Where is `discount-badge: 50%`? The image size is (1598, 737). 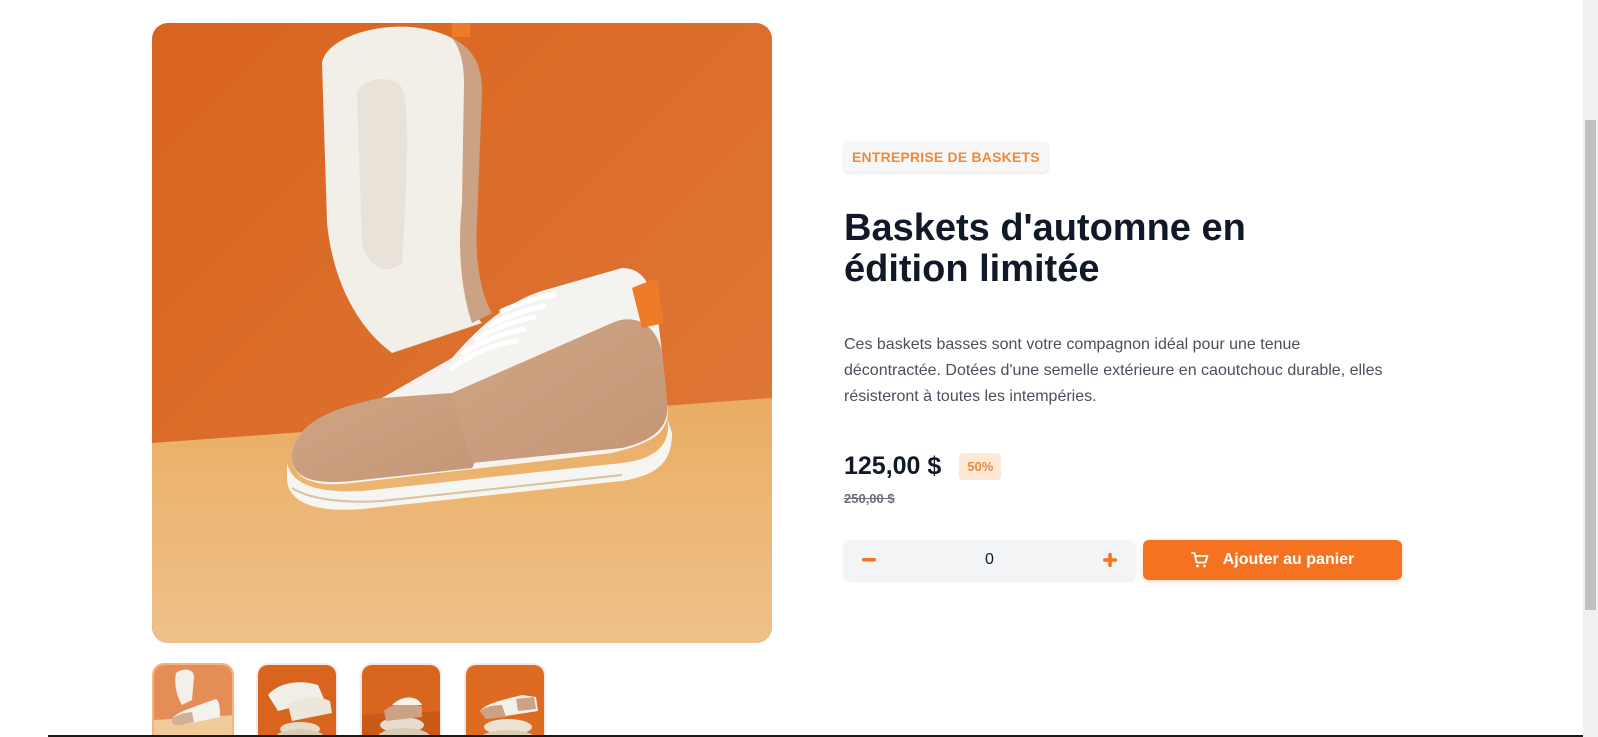
discount-badge: 50% is located at coordinates (980, 466).